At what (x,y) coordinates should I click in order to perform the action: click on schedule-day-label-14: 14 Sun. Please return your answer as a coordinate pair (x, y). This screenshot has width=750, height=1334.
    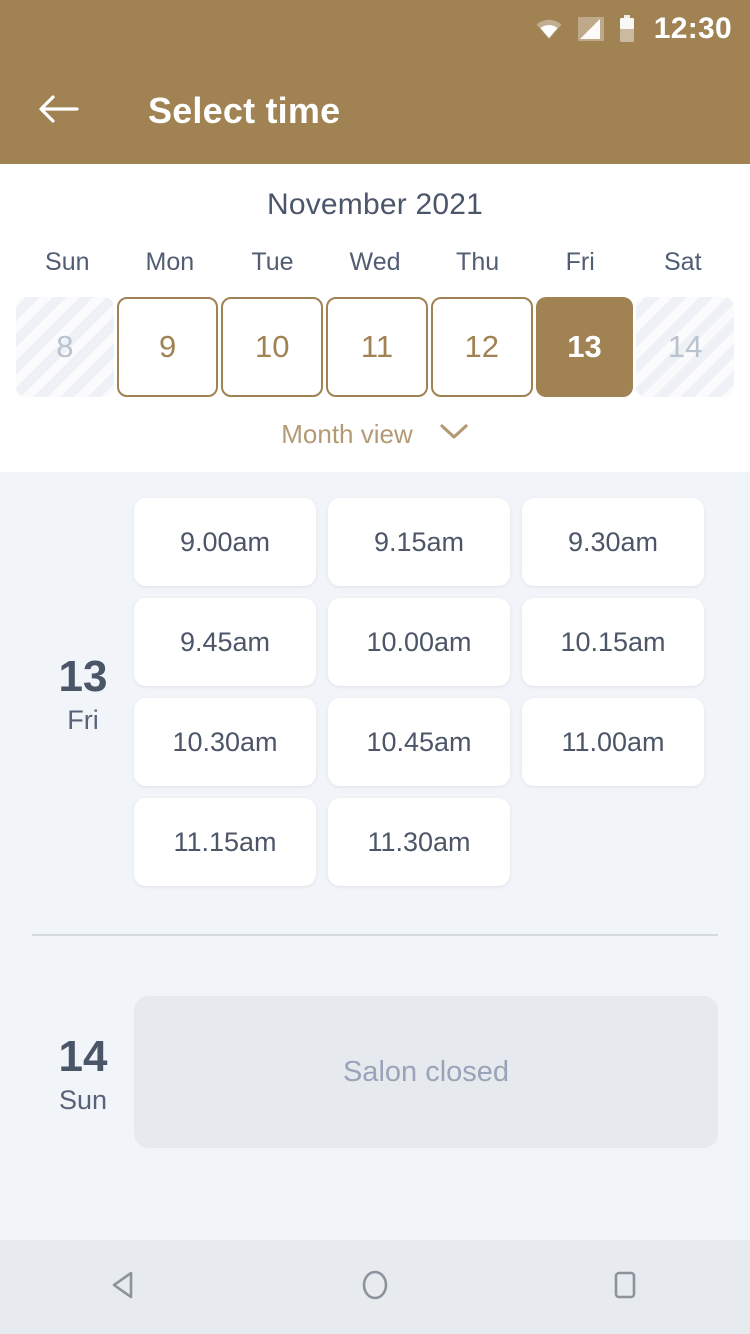
    Looking at the image, I should click on (83, 1072).